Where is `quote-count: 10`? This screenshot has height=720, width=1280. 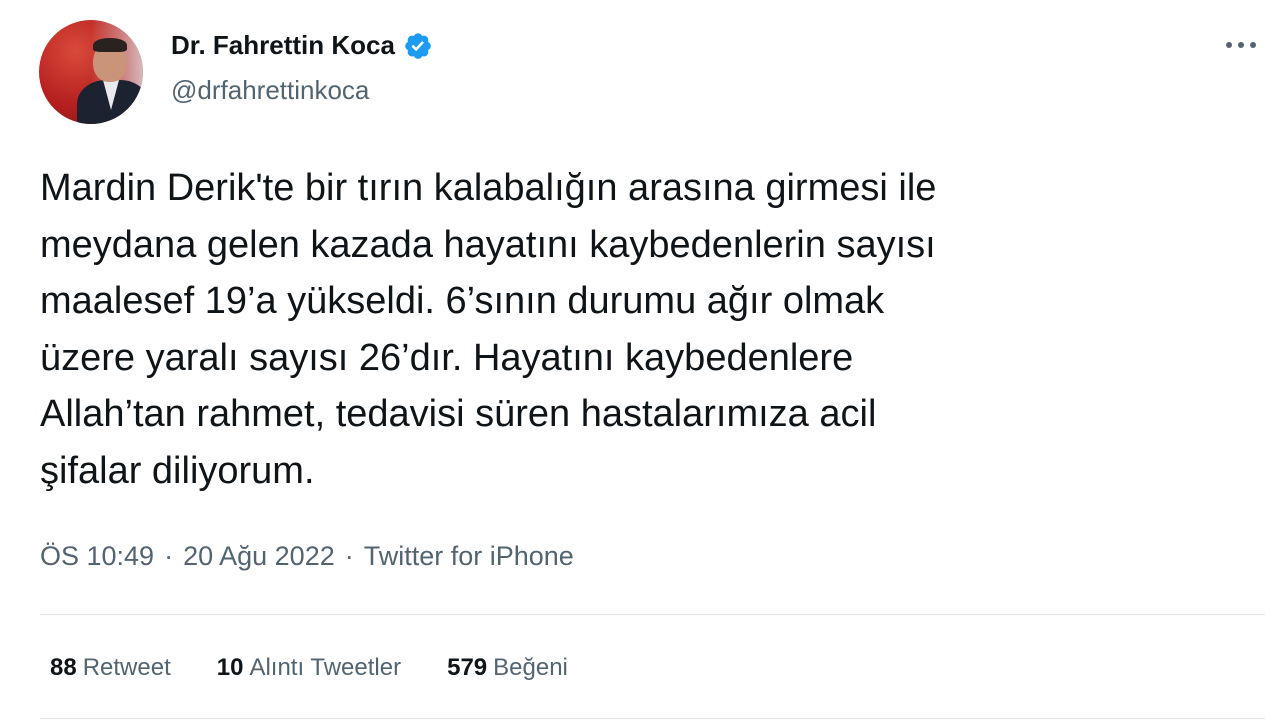
quote-count: 10 is located at coordinates (230, 667).